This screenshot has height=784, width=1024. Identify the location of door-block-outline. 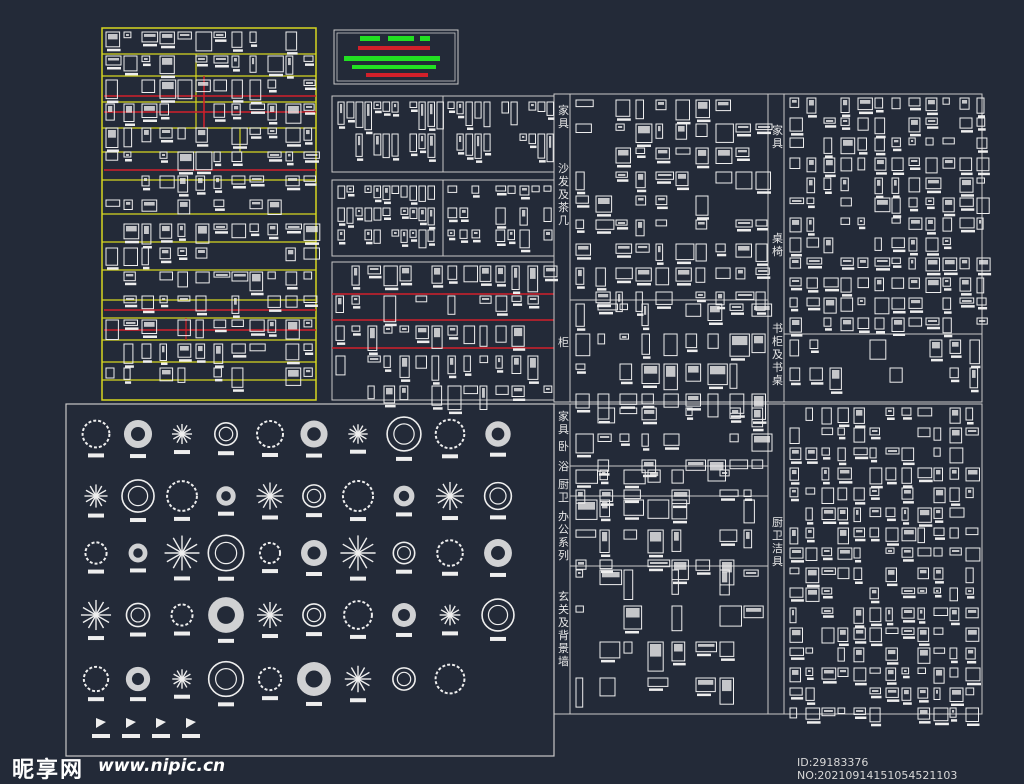
(469, 113).